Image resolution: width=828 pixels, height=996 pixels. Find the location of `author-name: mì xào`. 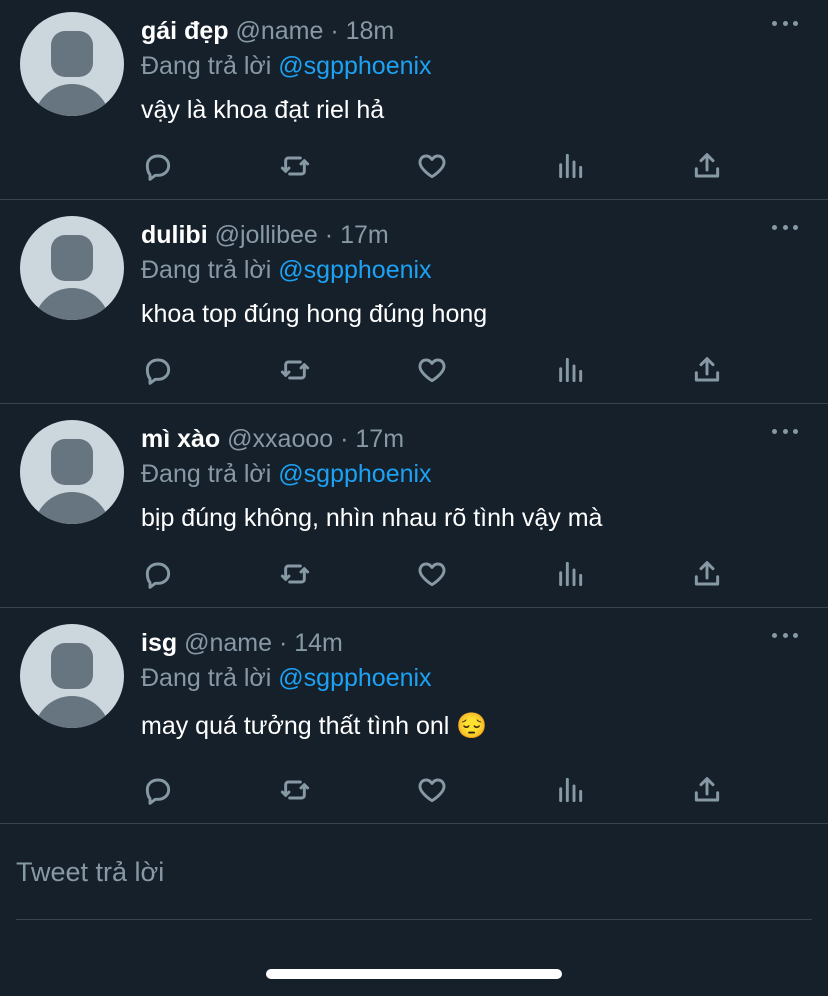

author-name: mì xào is located at coordinates (180, 439).